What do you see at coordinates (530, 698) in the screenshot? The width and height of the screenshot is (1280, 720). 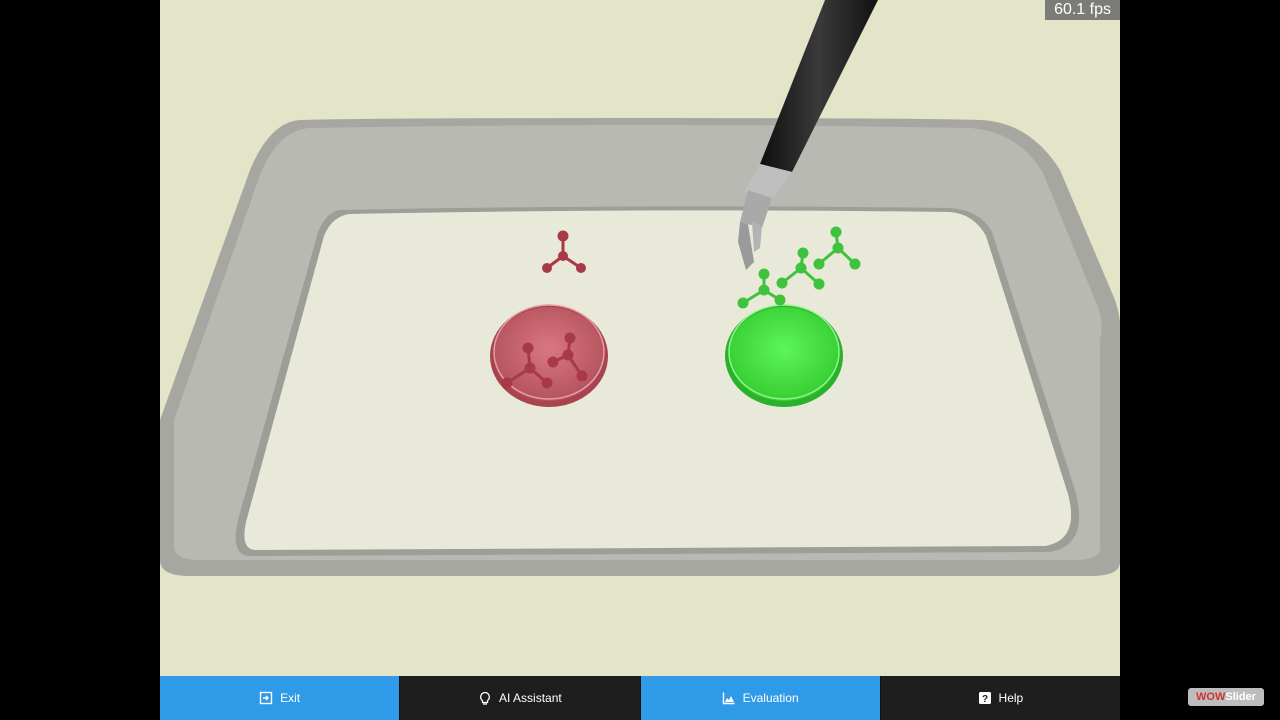 I see `ai-assistant-button-label: AI Assistant` at bounding box center [530, 698].